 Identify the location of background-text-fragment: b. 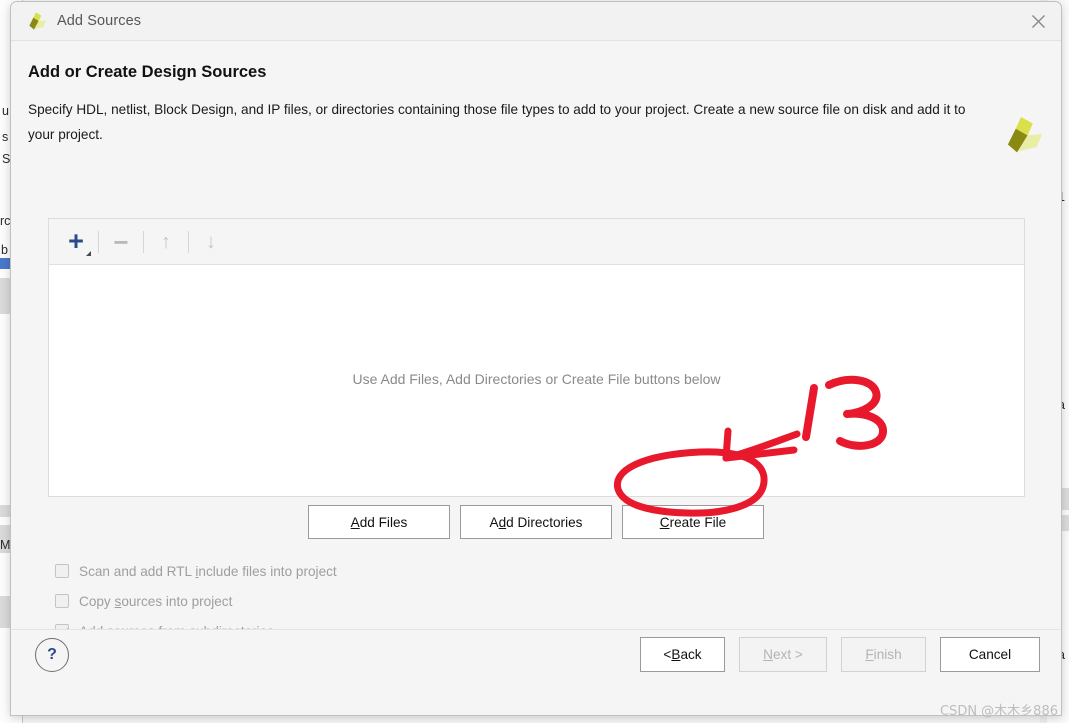
(4, 250).